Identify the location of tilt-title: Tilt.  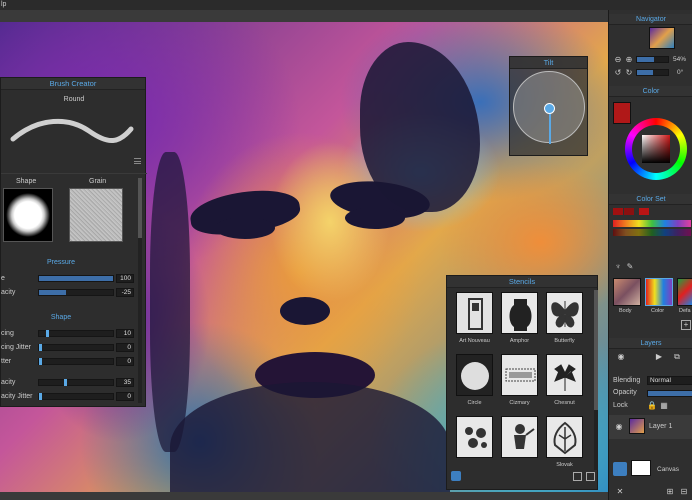
(548, 63).